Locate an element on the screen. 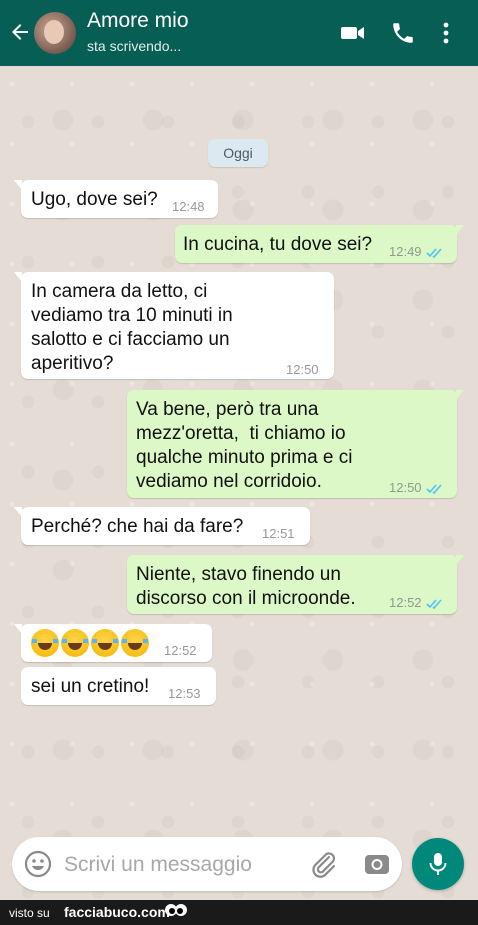  message-incoming: 12:52 is located at coordinates (113, 644).